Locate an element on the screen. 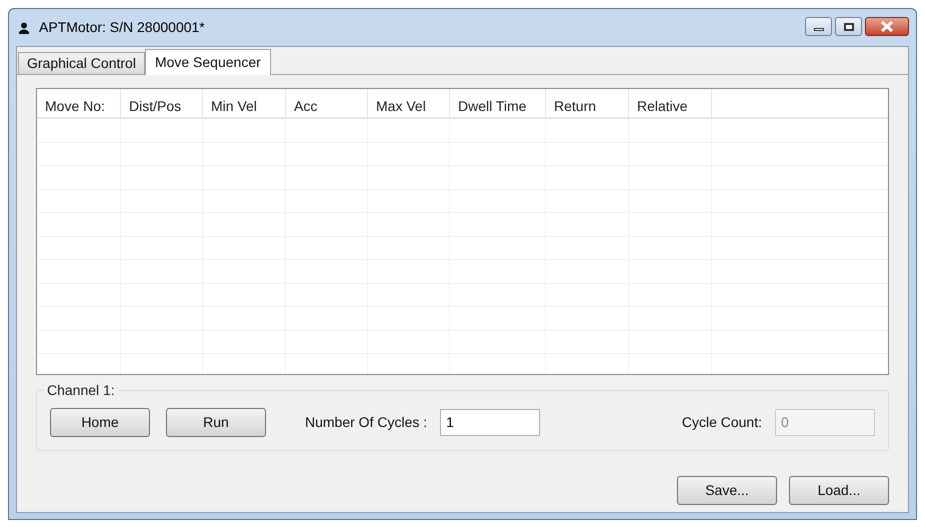 The height and width of the screenshot is (527, 925). maximize-icon is located at coordinates (849, 26).